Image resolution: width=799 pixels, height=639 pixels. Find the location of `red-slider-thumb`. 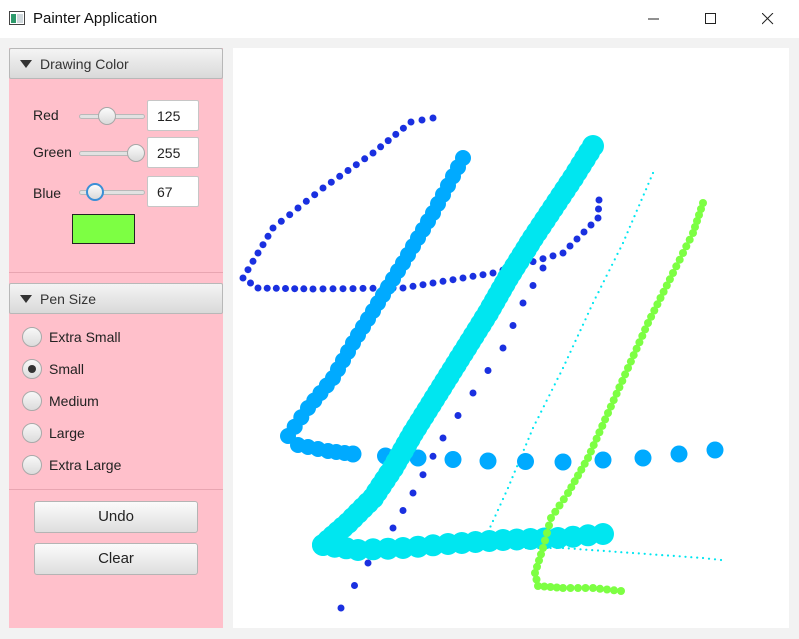

red-slider-thumb is located at coordinates (107, 116).